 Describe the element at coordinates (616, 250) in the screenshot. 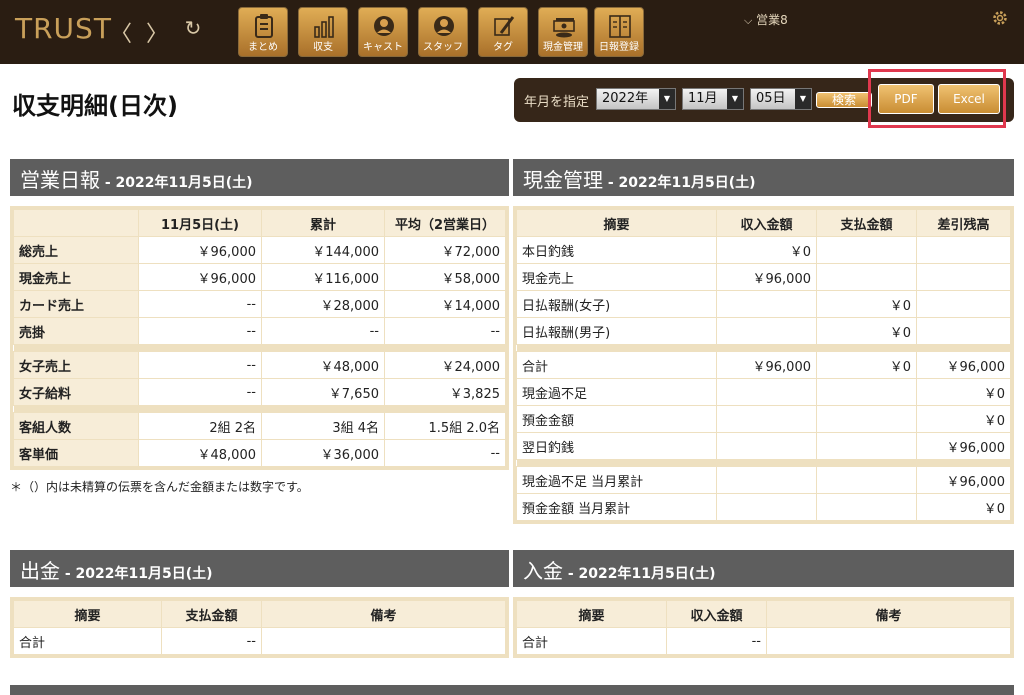

I see `row-label: 本日釣銭` at that location.